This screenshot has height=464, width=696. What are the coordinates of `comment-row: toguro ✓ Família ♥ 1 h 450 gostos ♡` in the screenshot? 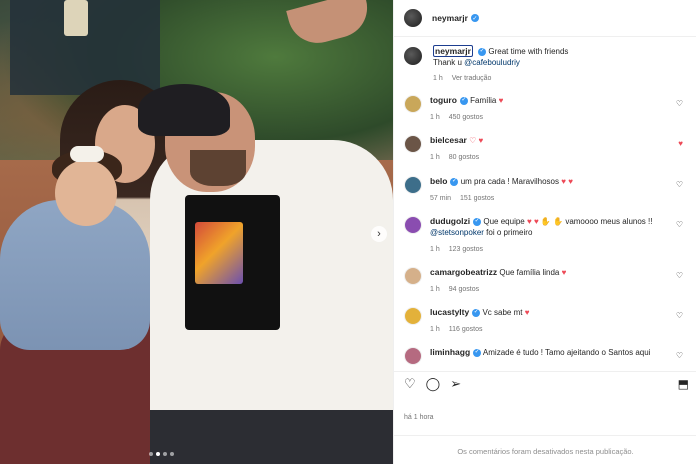 It's located at (546, 109).